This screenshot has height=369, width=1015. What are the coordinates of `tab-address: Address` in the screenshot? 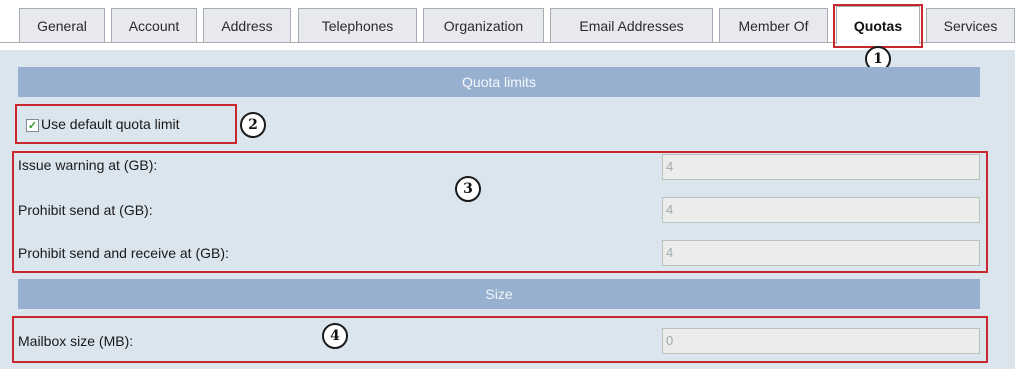 It's located at (247, 25).